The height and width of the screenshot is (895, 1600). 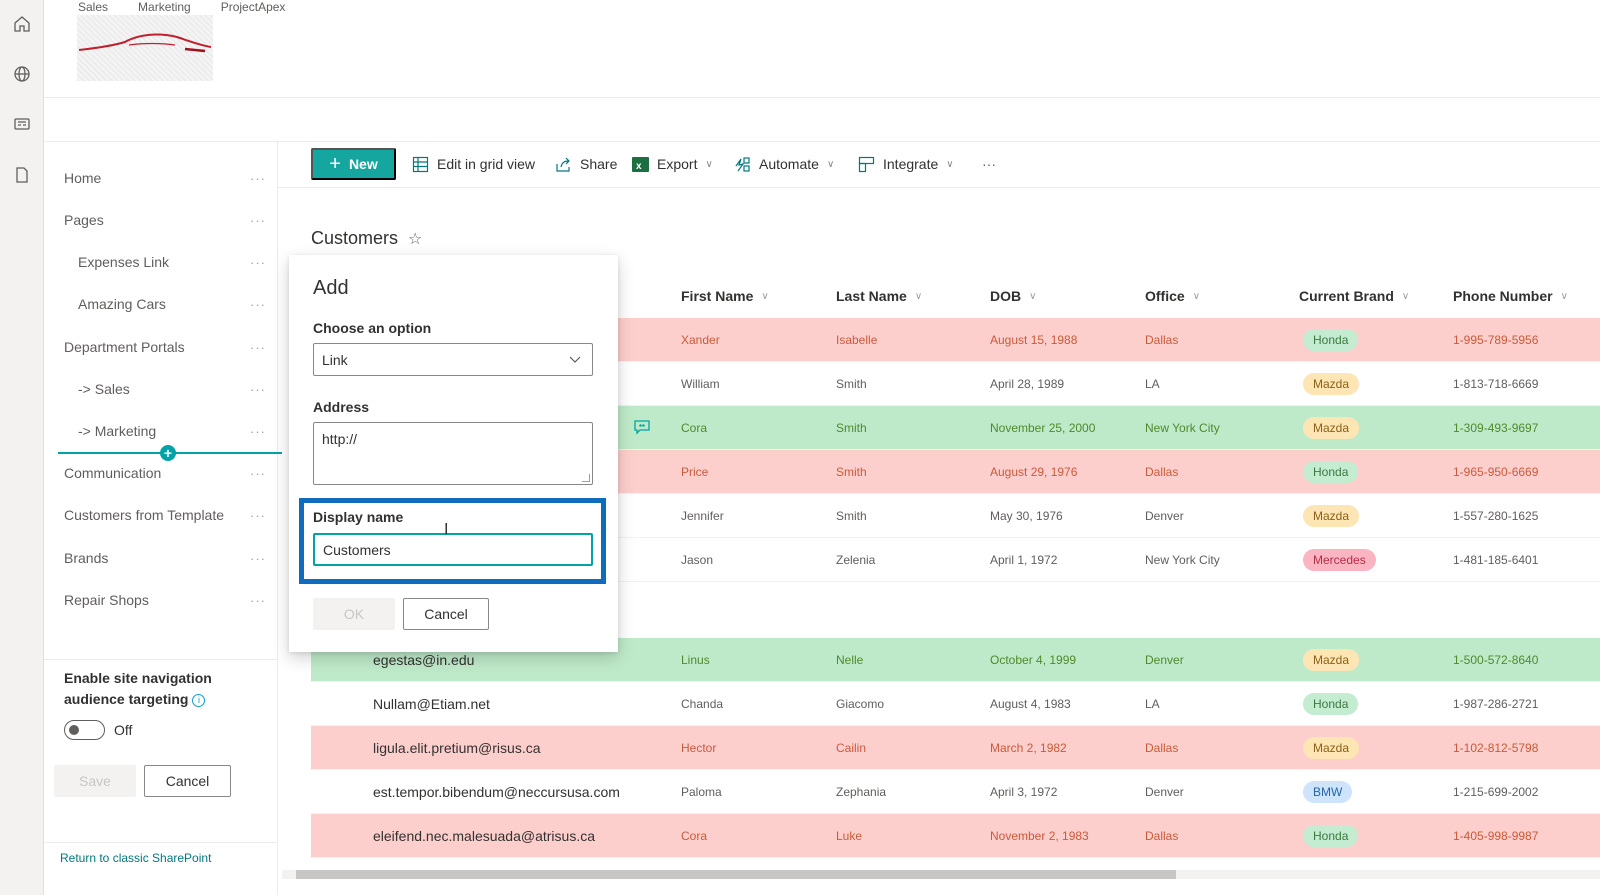 What do you see at coordinates (22, 175) in the screenshot?
I see `document-icon` at bounding box center [22, 175].